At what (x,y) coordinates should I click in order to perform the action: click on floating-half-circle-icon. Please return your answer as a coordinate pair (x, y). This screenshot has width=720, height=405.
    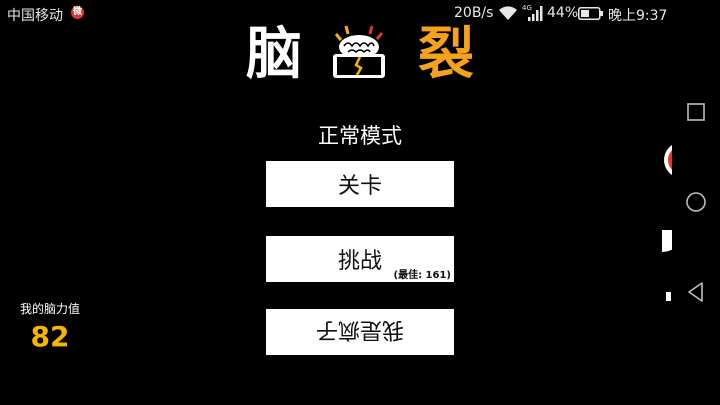
    Looking at the image, I should click on (667, 241).